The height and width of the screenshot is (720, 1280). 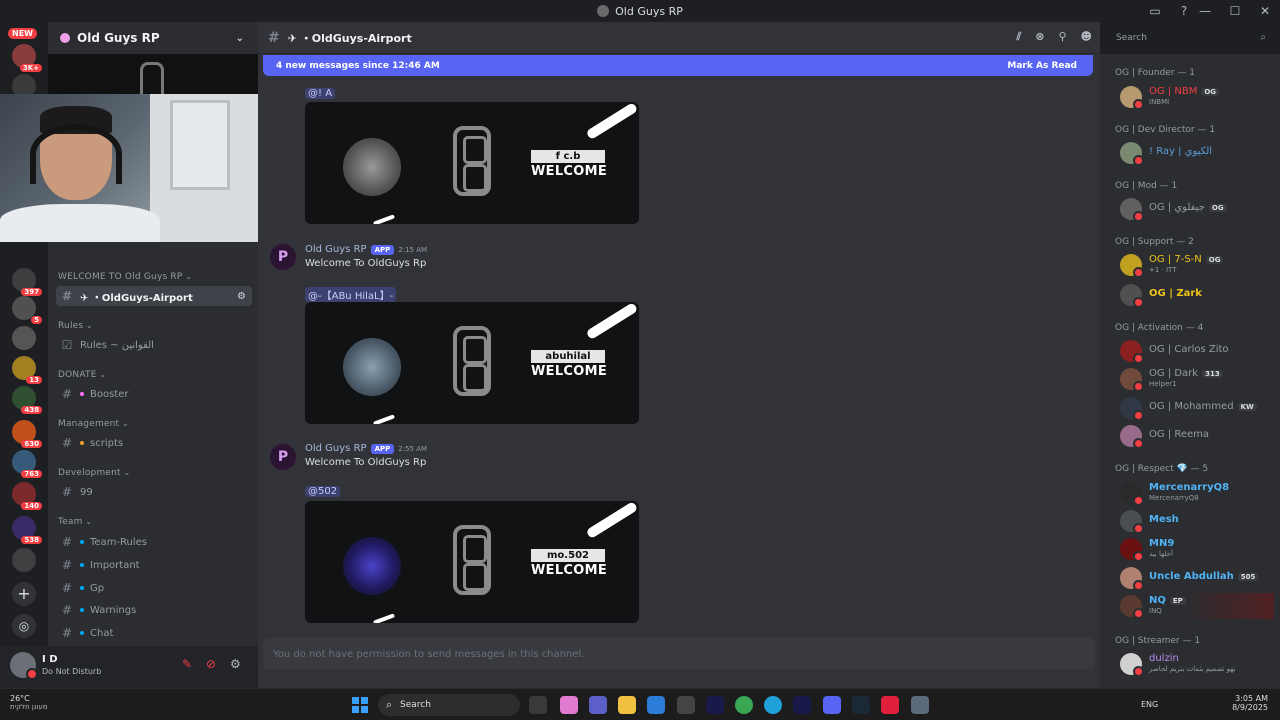 What do you see at coordinates (154, 492) in the screenshot?
I see `channel-99: # 99` at bounding box center [154, 492].